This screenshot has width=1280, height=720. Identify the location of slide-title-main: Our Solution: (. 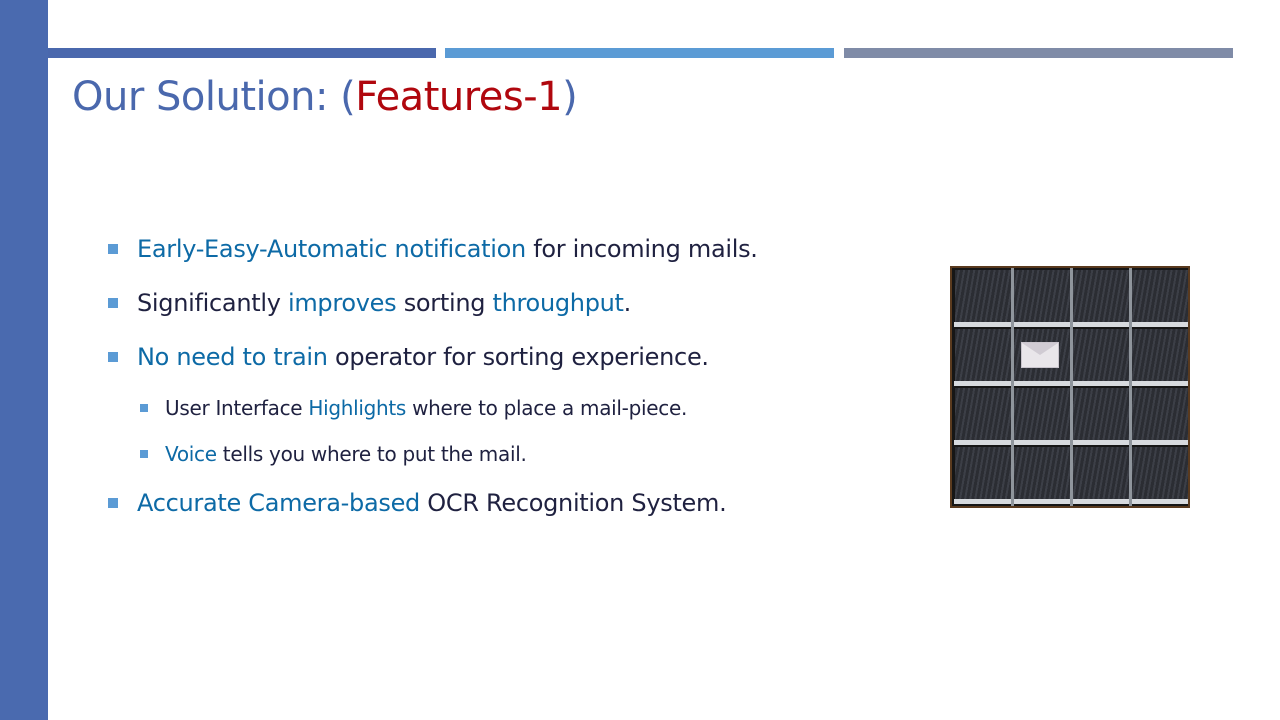
(214, 97).